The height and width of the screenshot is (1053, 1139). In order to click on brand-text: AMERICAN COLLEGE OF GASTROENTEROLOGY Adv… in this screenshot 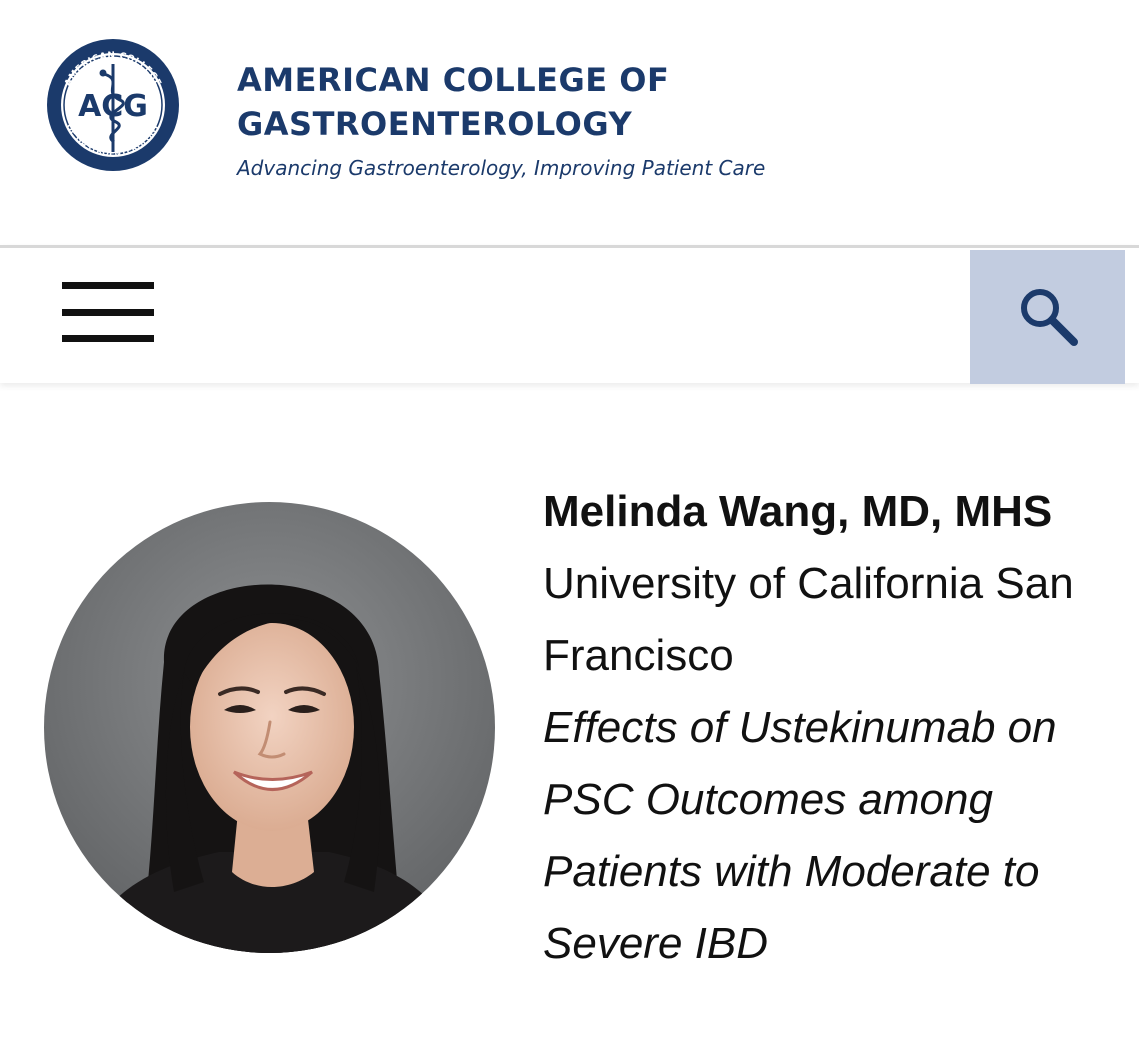, I will do `click(501, 120)`.